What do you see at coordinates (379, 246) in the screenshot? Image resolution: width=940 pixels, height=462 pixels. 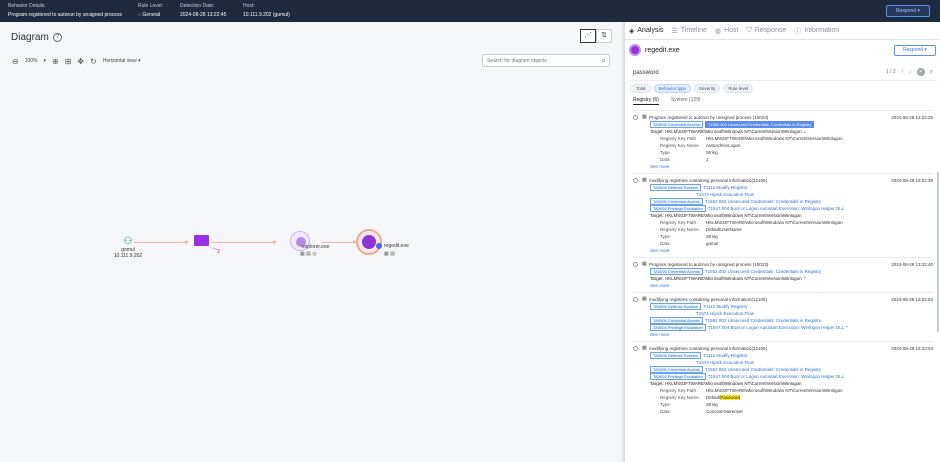 I see `info-icon` at bounding box center [379, 246].